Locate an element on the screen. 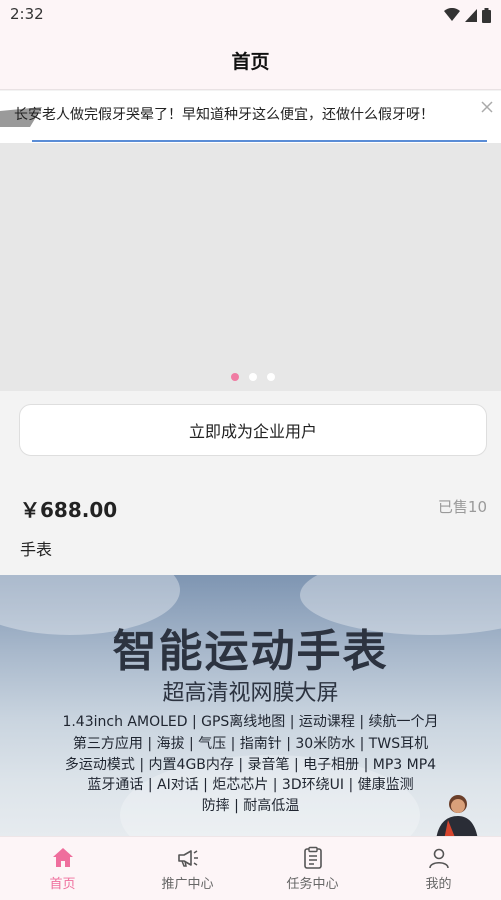 The image size is (501, 900). product-info: ￥688.00 已售10 手表 is located at coordinates (250, 522).